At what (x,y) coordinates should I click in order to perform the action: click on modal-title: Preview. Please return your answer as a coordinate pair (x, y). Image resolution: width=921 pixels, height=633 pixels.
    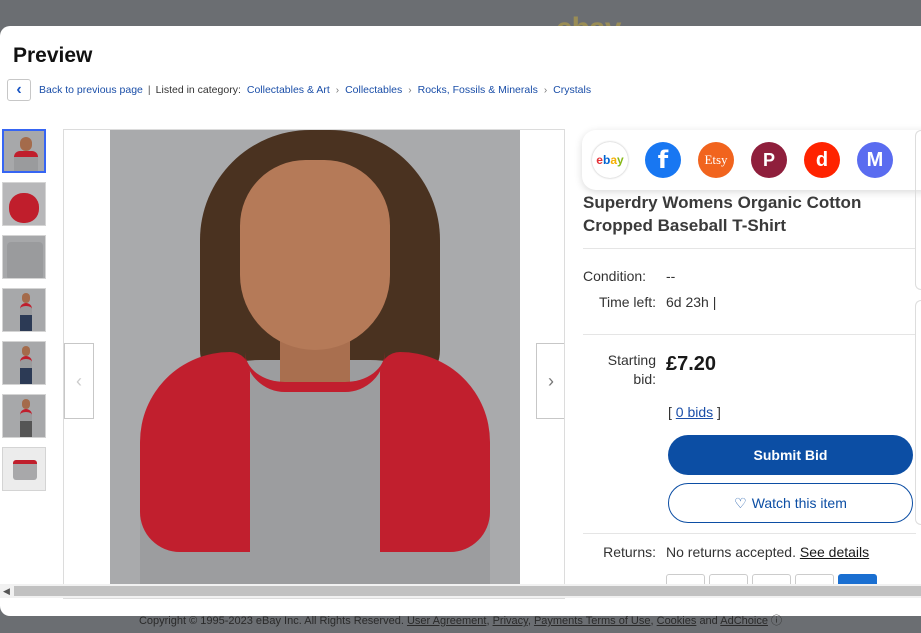
    Looking at the image, I should click on (53, 55).